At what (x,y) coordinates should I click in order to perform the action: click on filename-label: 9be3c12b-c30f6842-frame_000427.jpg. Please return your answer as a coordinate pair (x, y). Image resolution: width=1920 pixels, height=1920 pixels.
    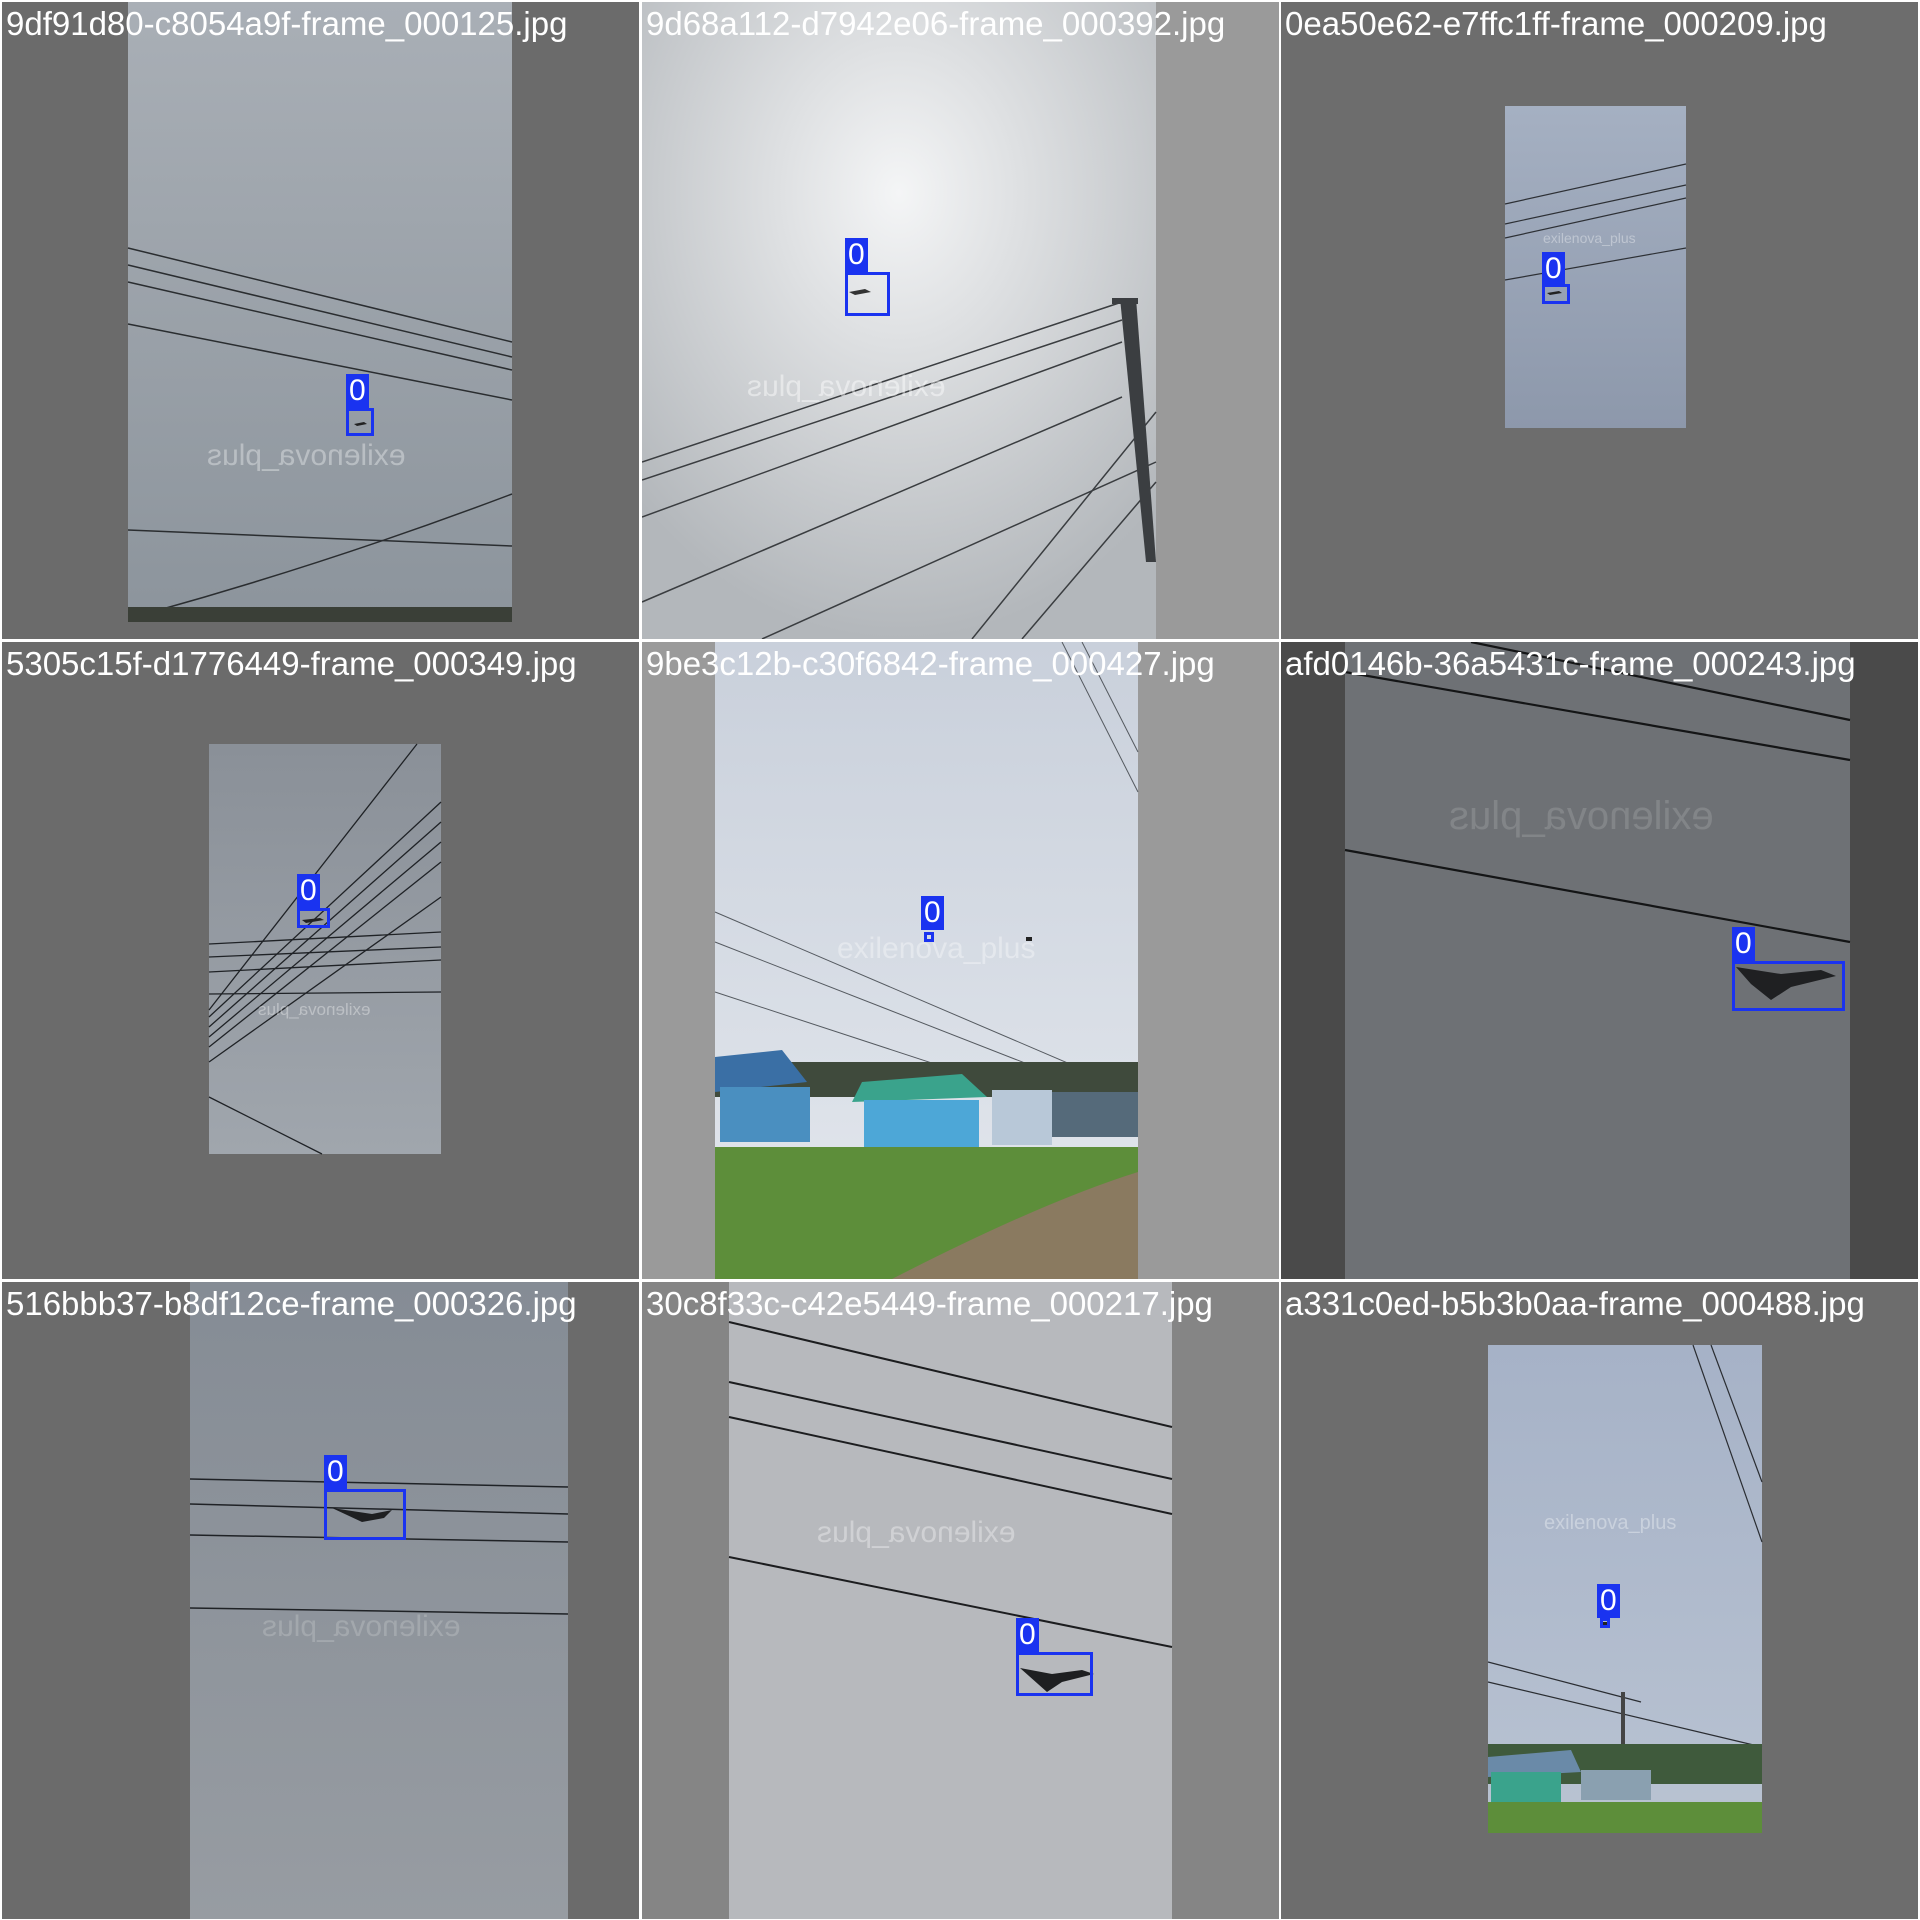
    Looking at the image, I should click on (930, 663).